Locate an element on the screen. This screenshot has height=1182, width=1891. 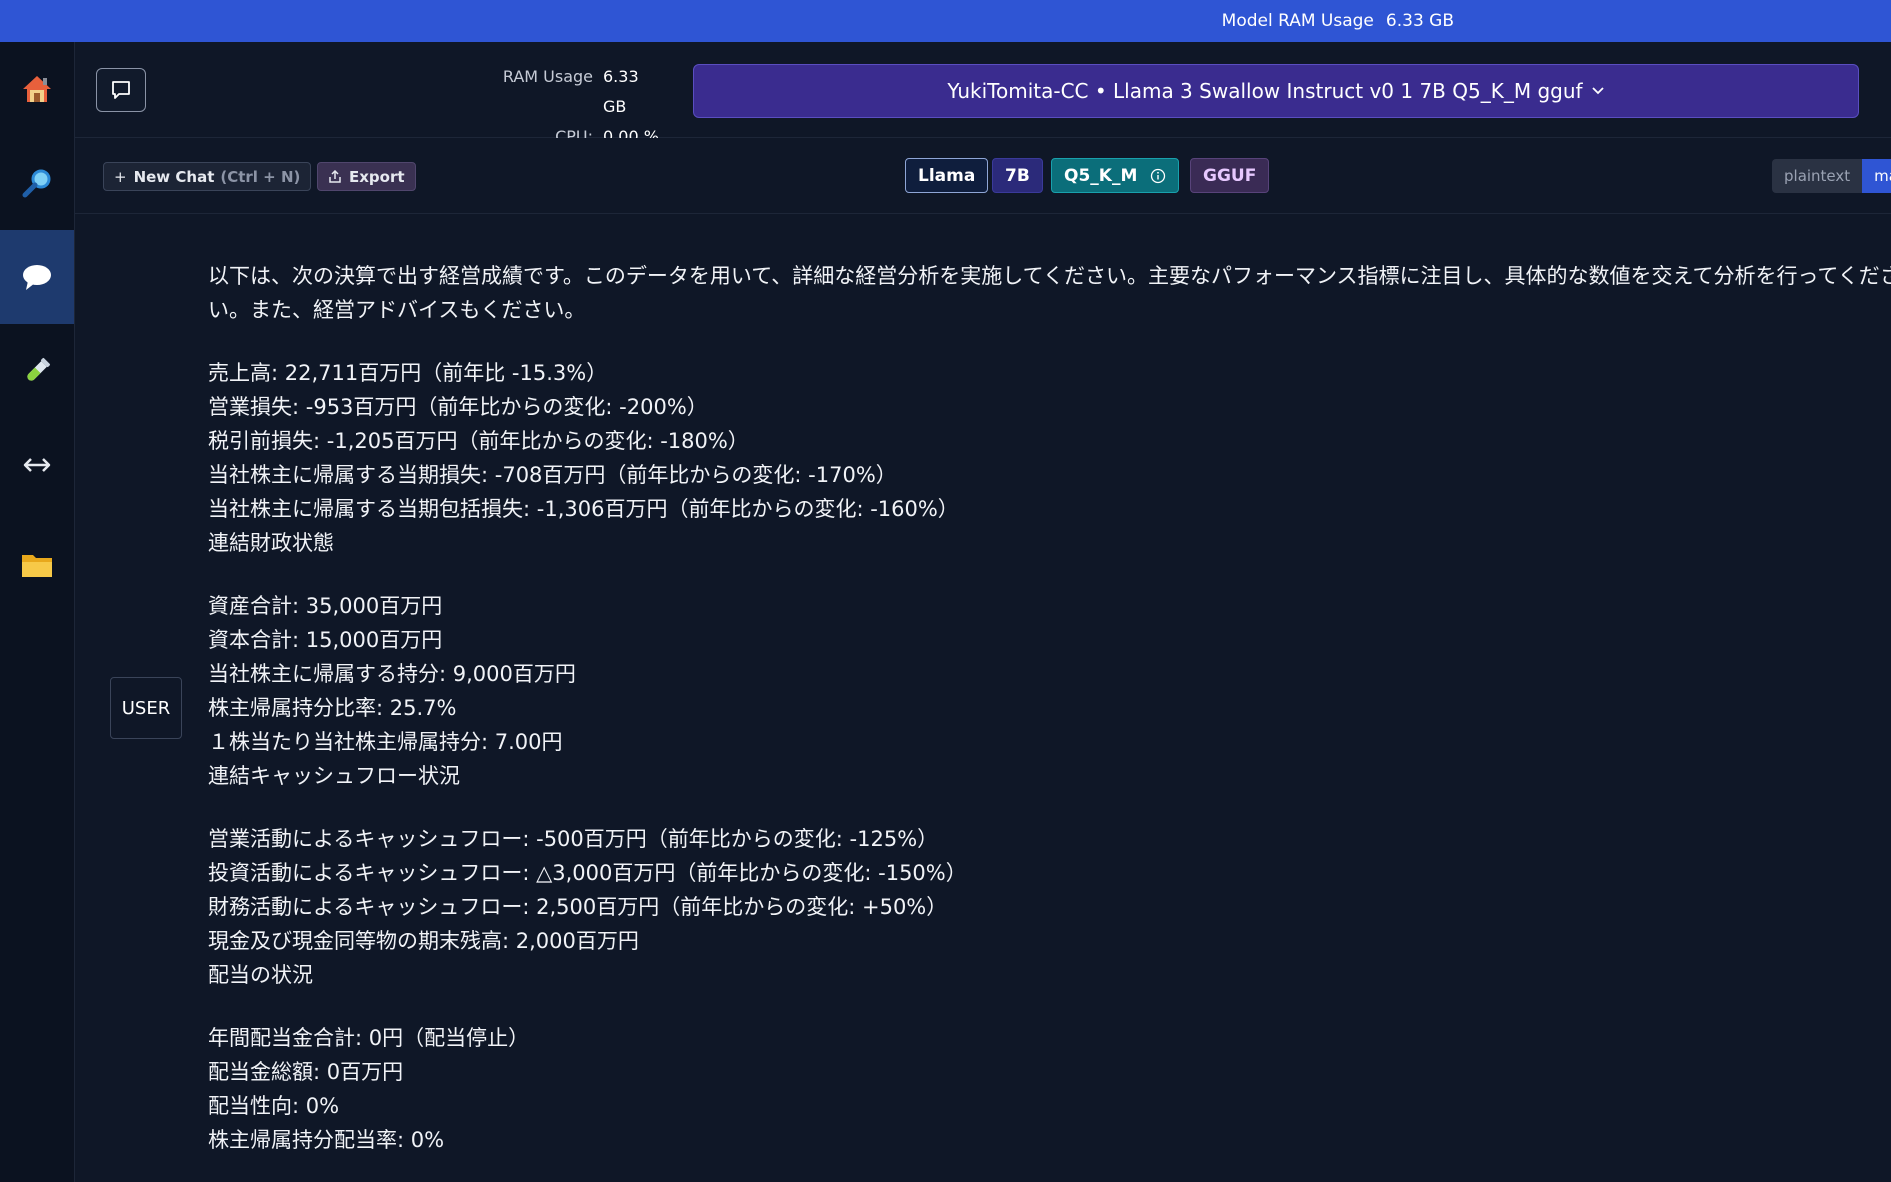
plus-icon: + is located at coordinates (120, 176).